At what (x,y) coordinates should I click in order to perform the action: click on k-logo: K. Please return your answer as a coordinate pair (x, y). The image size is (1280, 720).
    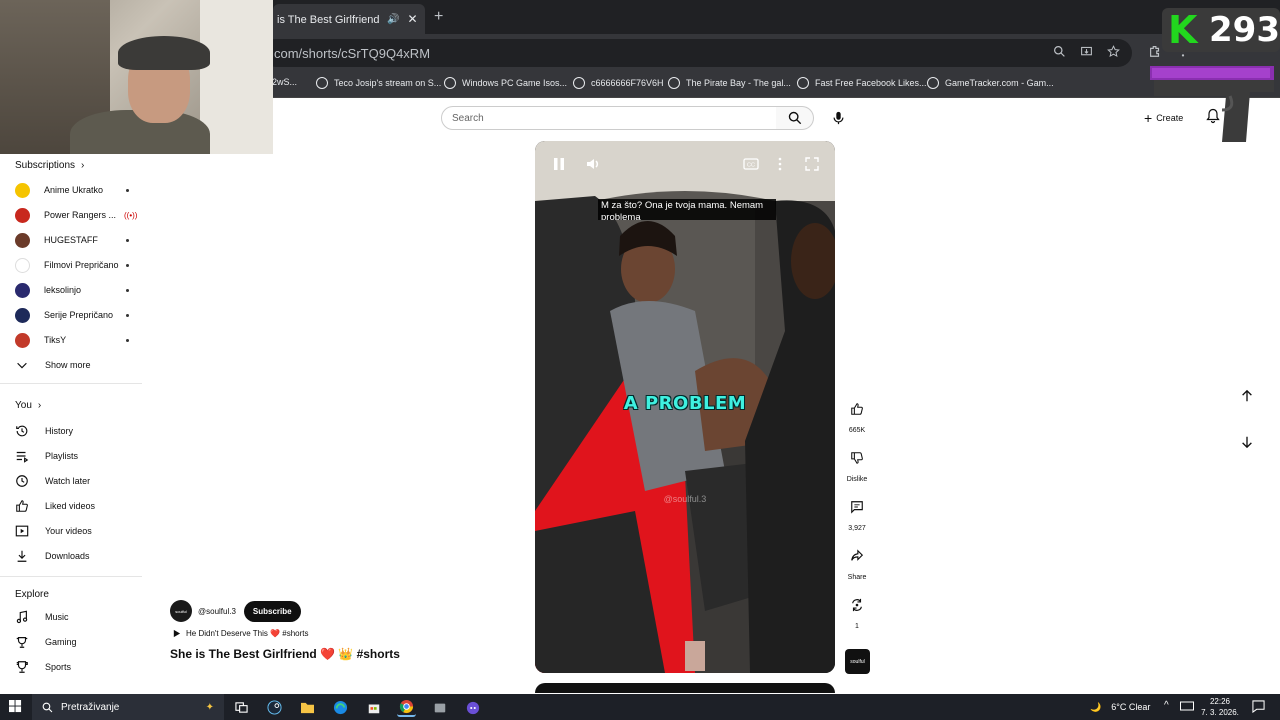
    Looking at the image, I should click on (1183, 30).